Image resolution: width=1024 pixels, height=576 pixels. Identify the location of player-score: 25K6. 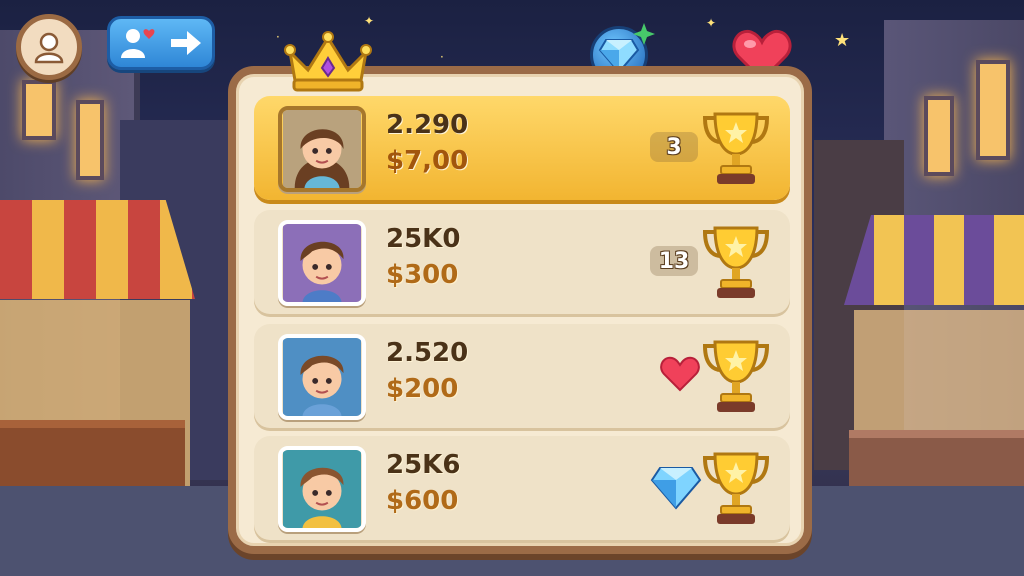
(423, 465).